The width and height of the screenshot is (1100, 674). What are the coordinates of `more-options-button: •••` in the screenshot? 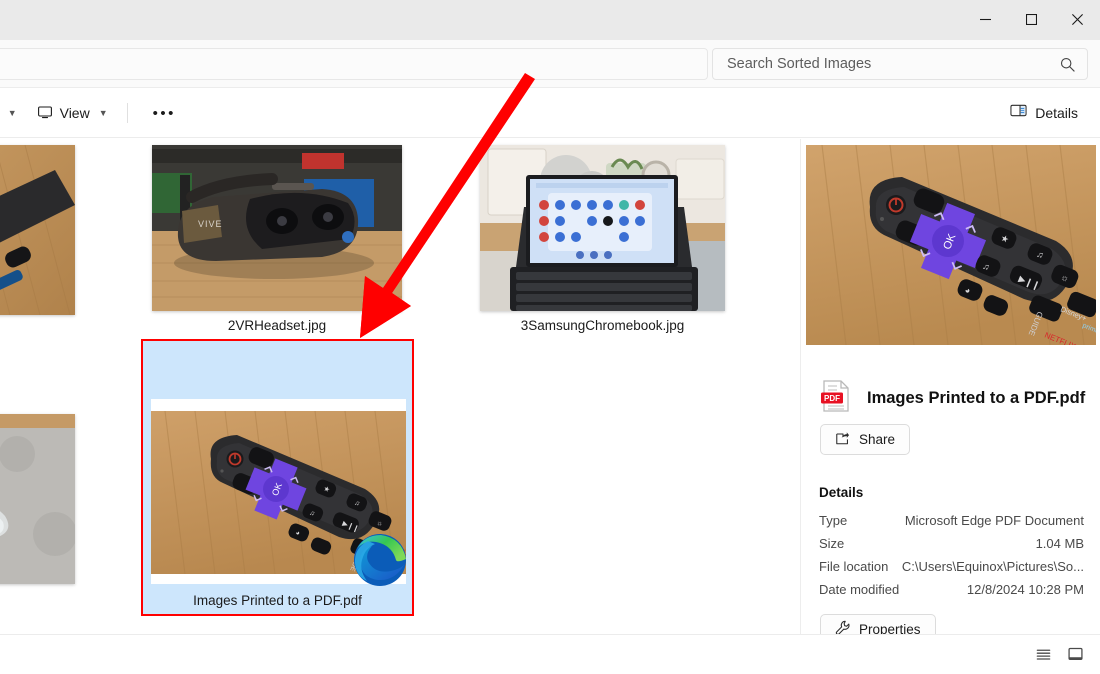 It's located at (164, 113).